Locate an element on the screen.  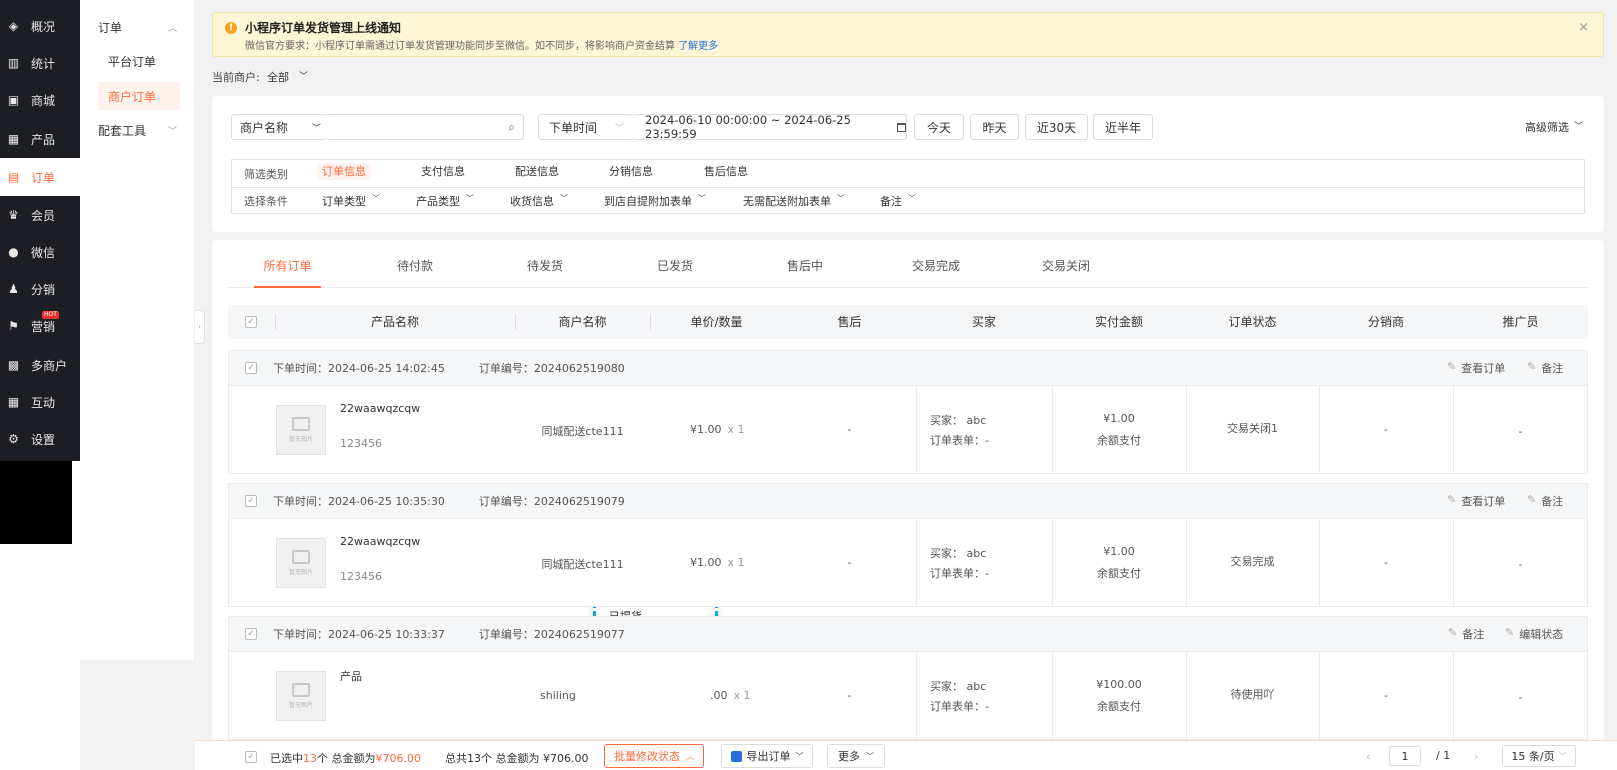
filter-condition-dropdown: 产品类型 ﹀ is located at coordinates (445, 201).